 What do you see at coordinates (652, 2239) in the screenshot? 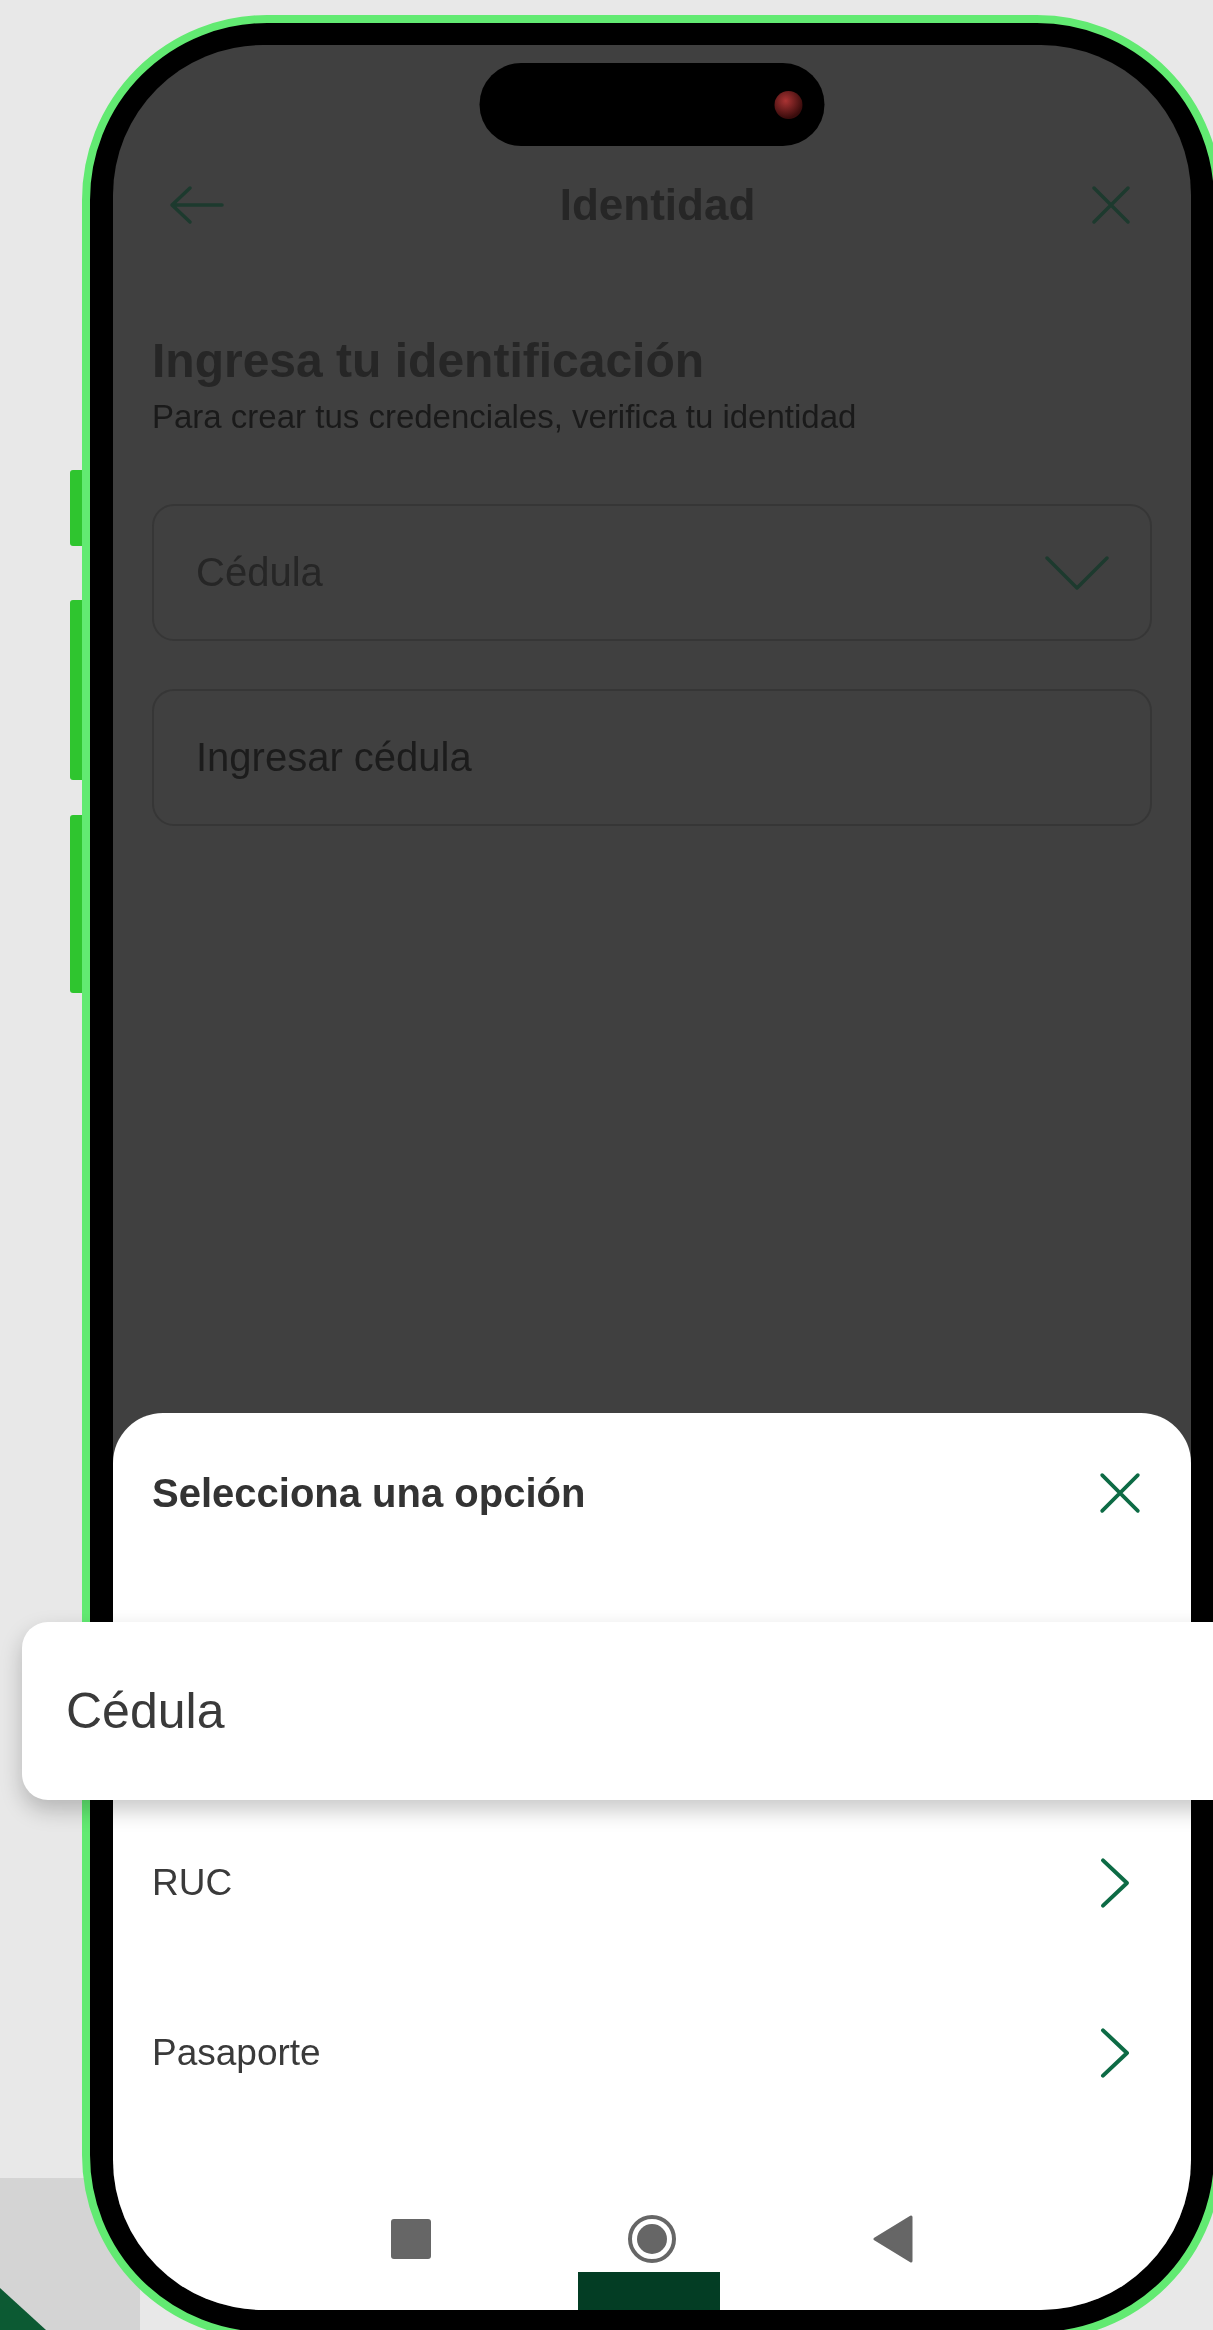
I see `home-icon` at bounding box center [652, 2239].